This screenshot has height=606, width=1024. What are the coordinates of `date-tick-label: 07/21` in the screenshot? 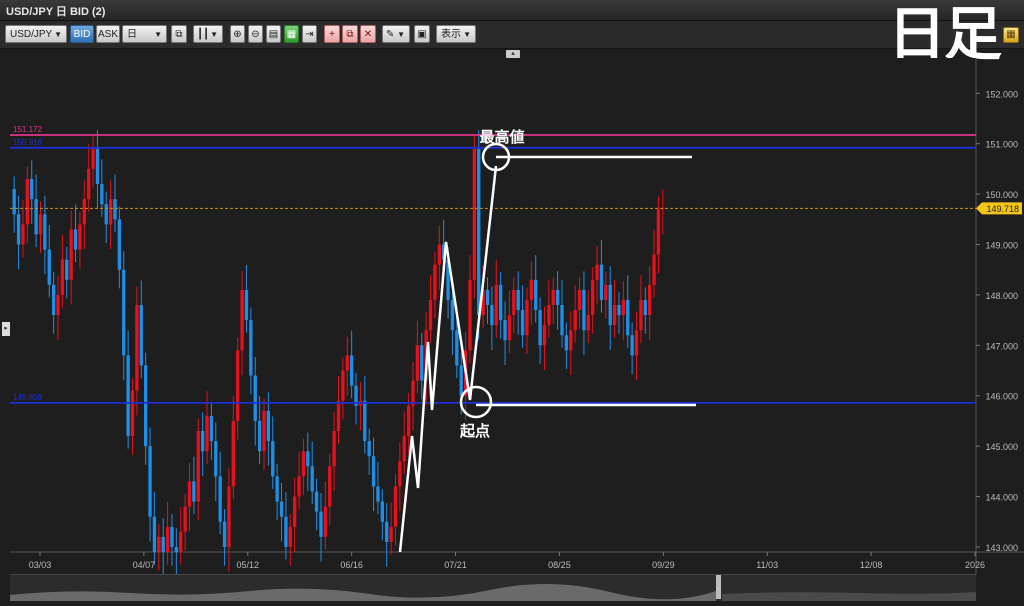 It's located at (455, 565).